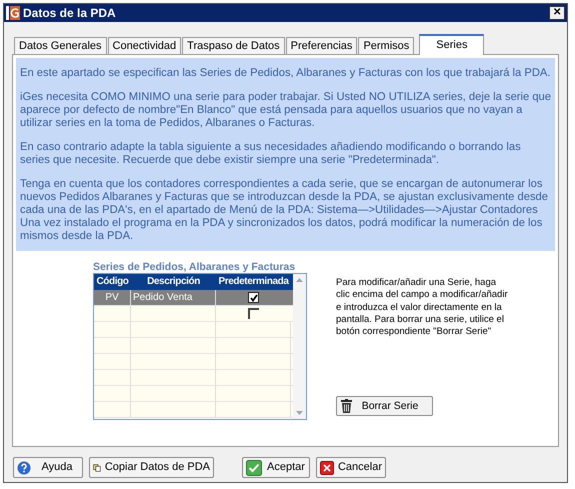 This screenshot has height=489, width=575. Describe the element at coordinates (451, 44) in the screenshot. I see `tab: Series` at that location.